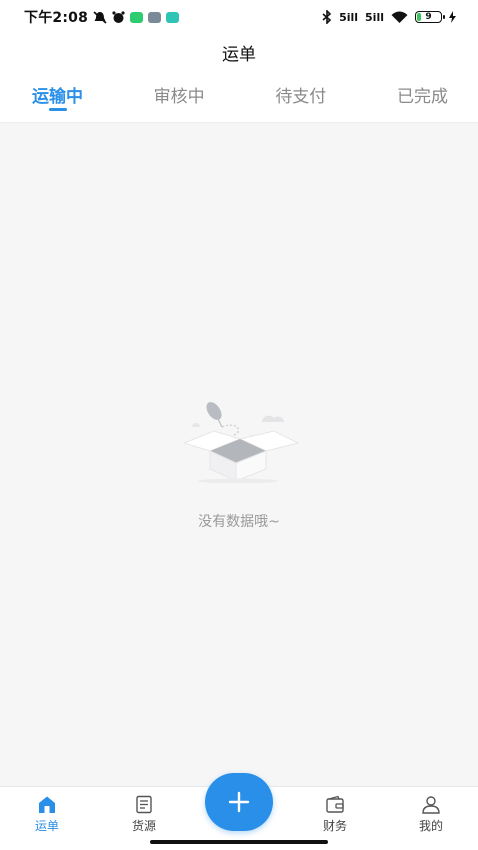 The width and height of the screenshot is (478, 850). Describe the element at coordinates (47, 814) in the screenshot. I see `nav-item-waybill: 运单` at that location.